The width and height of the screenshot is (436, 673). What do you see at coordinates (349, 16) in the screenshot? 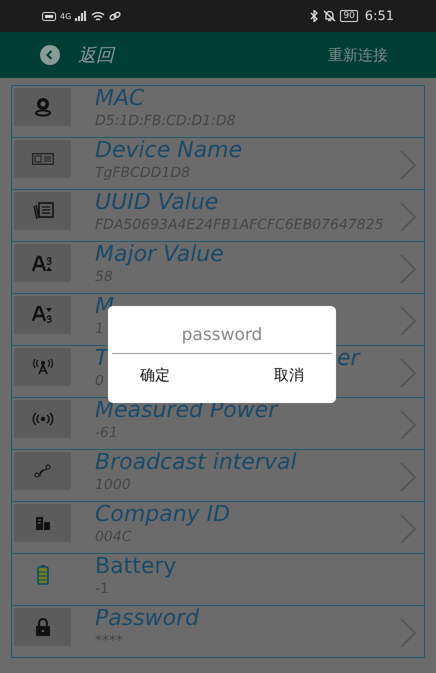
I see `battery-level: 90` at bounding box center [349, 16].